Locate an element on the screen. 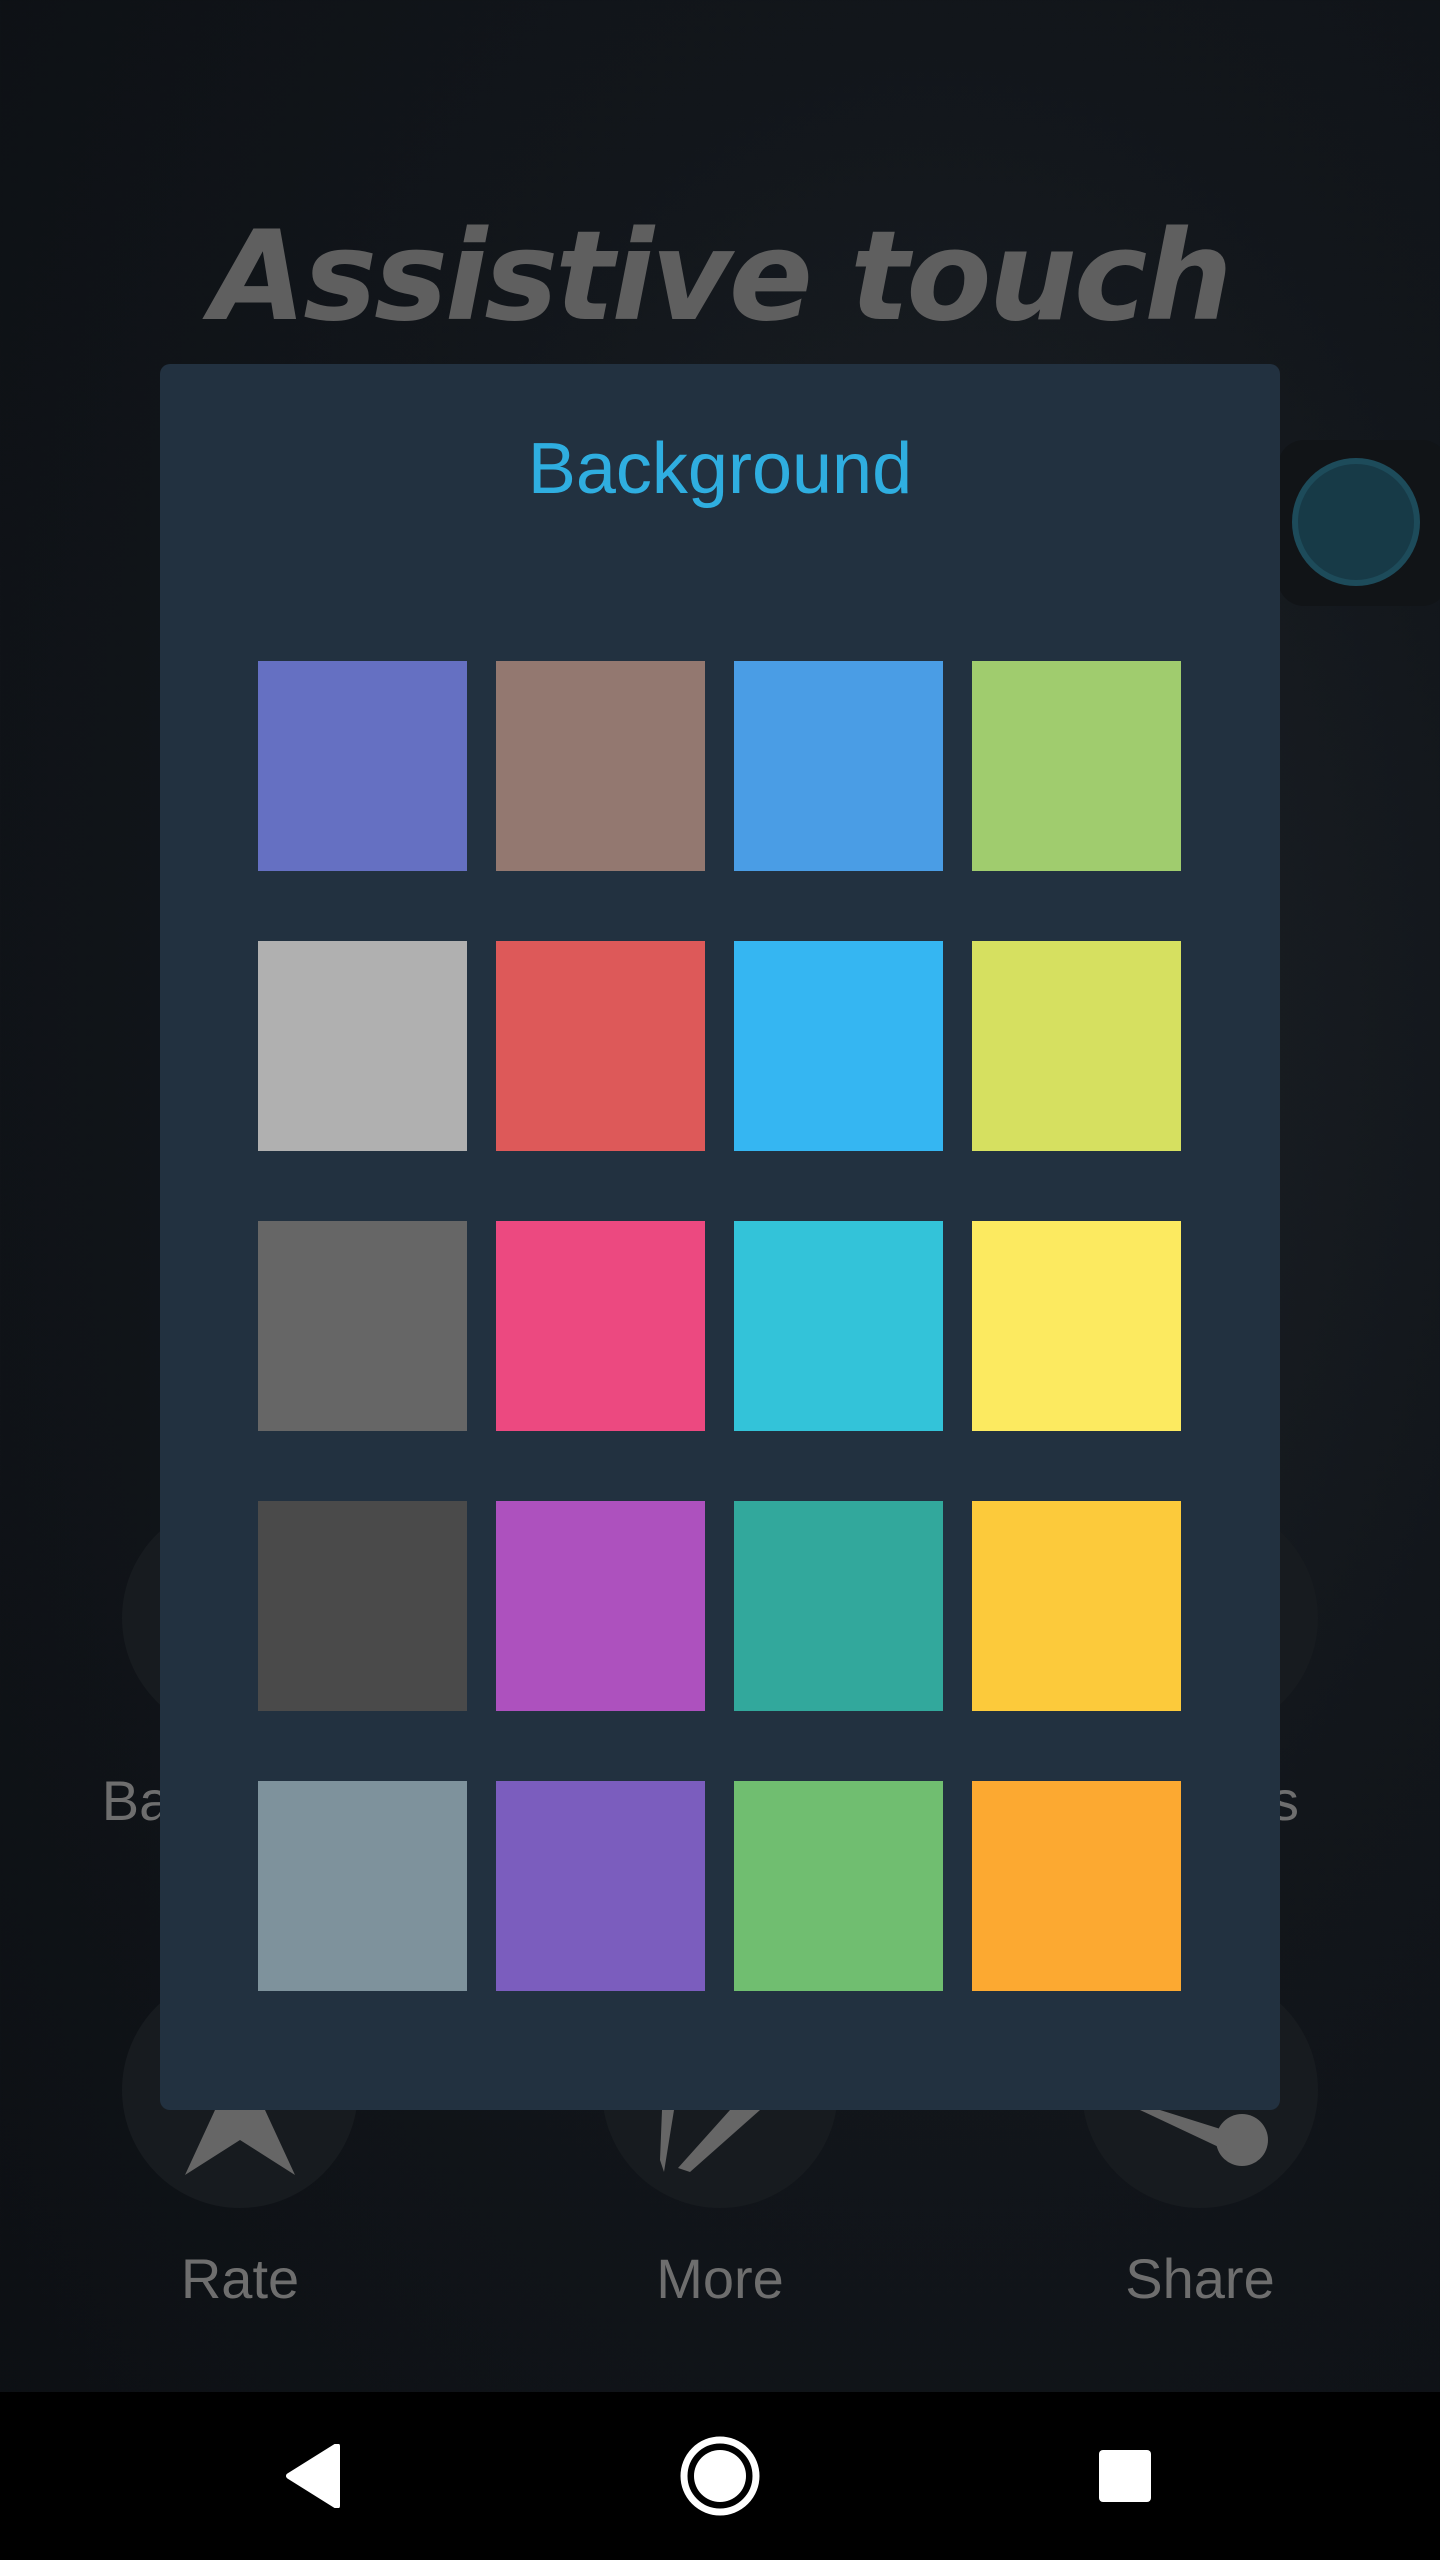 The height and width of the screenshot is (2560, 1440). star-icon is located at coordinates (240, 2142).